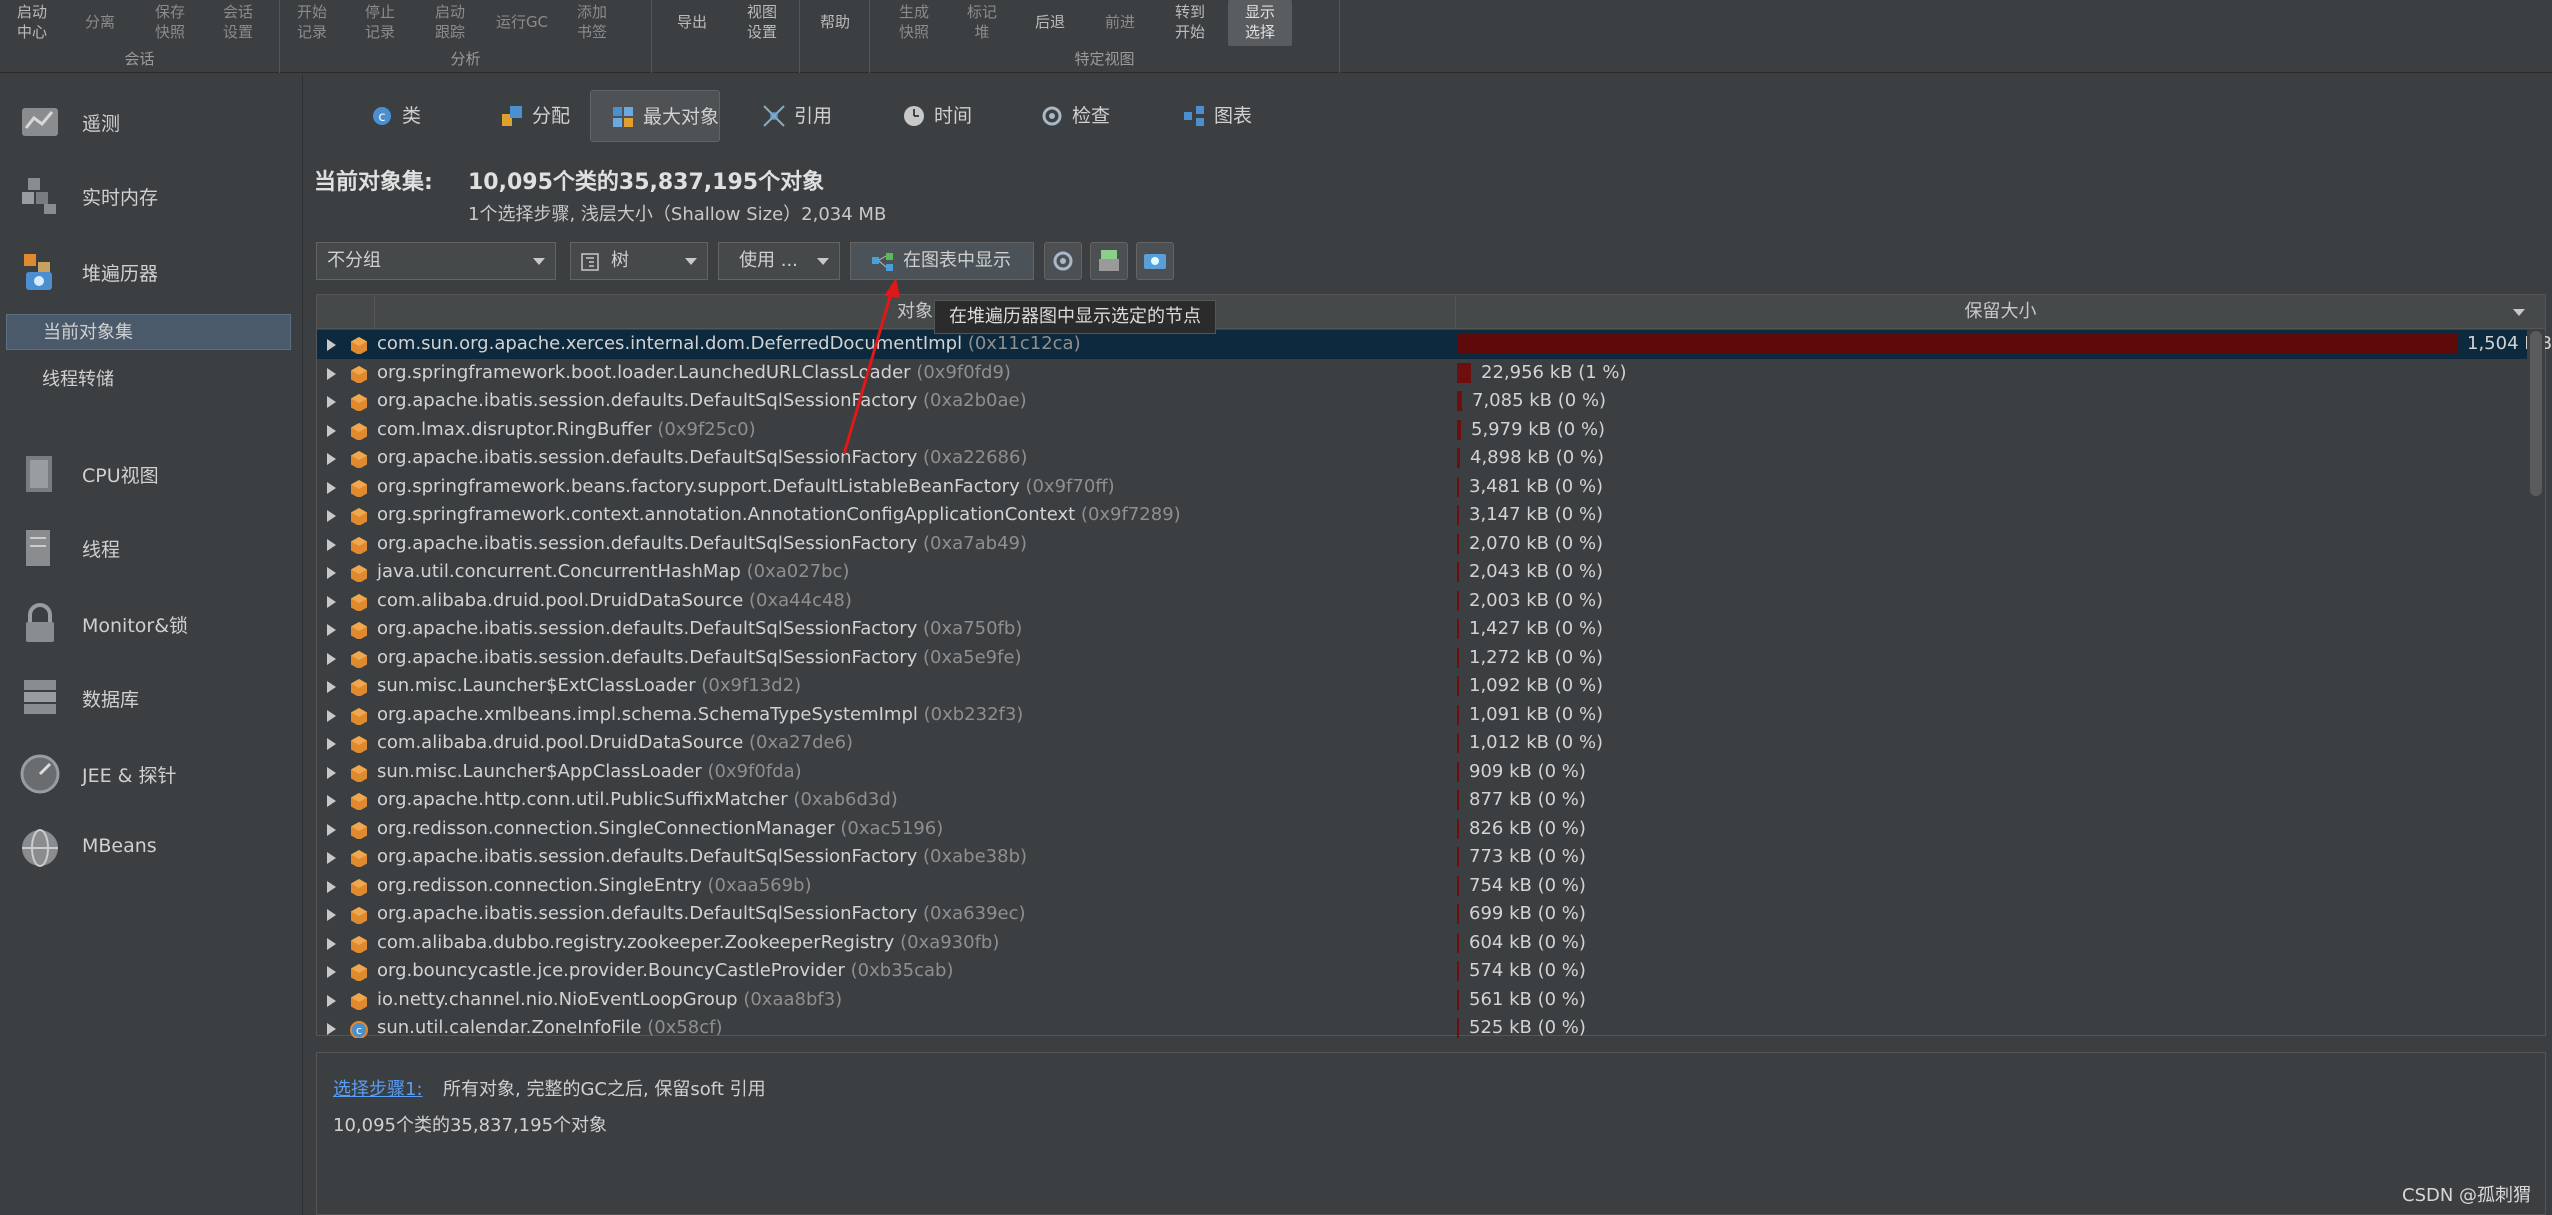  Describe the element at coordinates (151, 546) in the screenshot. I see `sidebar-item-4: 线程` at that location.